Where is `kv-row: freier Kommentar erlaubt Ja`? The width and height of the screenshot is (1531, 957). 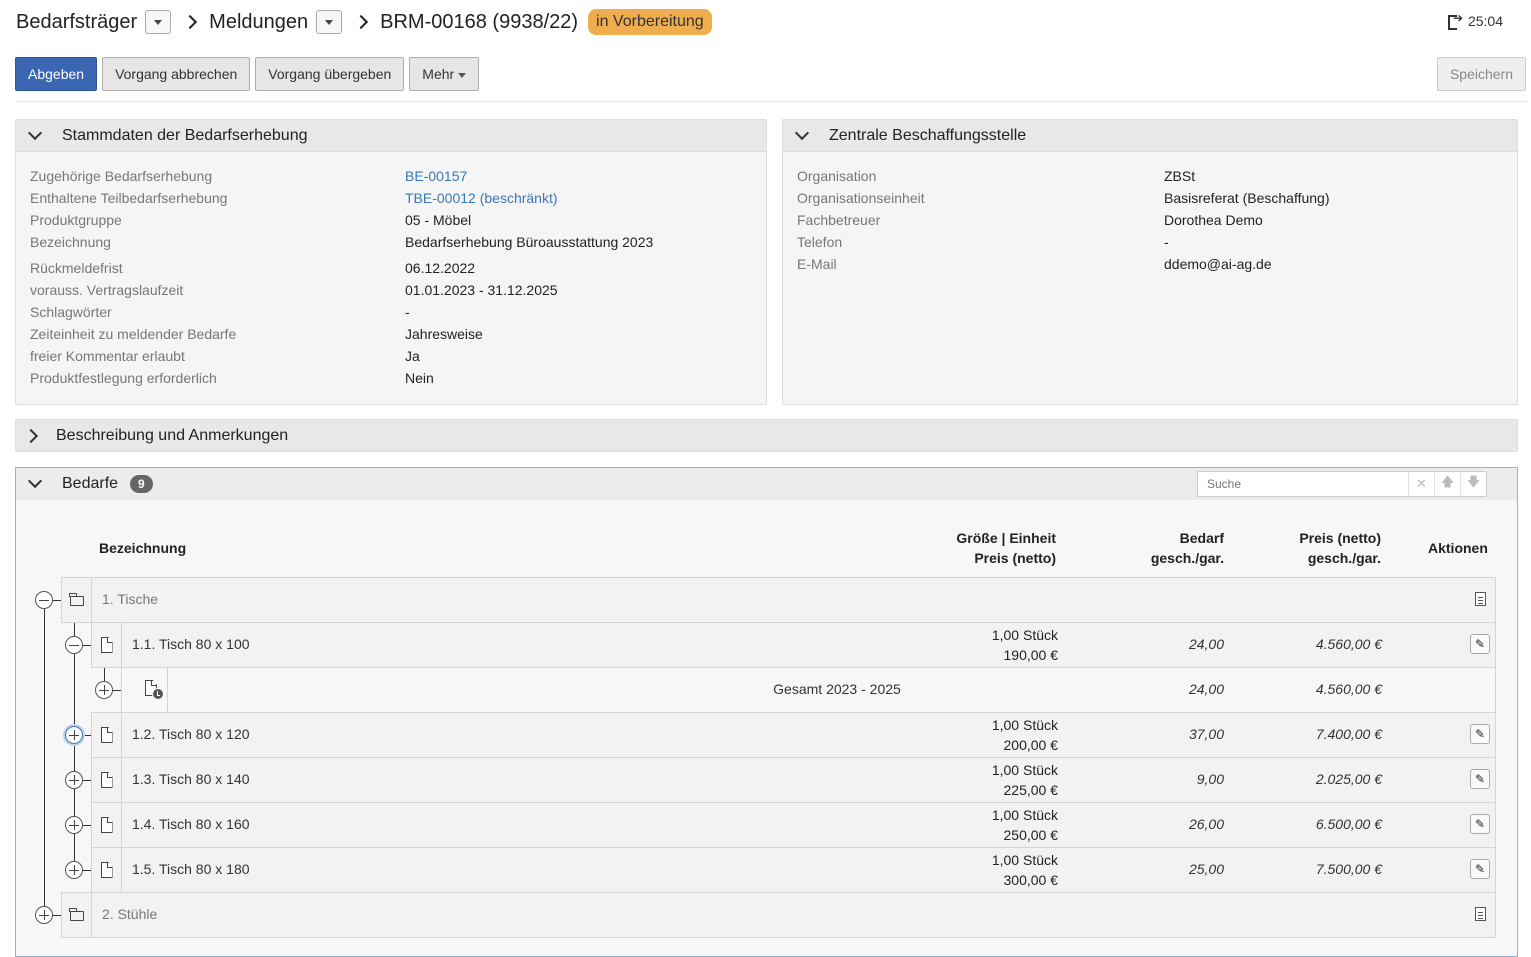 kv-row: freier Kommentar erlaubt Ja is located at coordinates (390, 356).